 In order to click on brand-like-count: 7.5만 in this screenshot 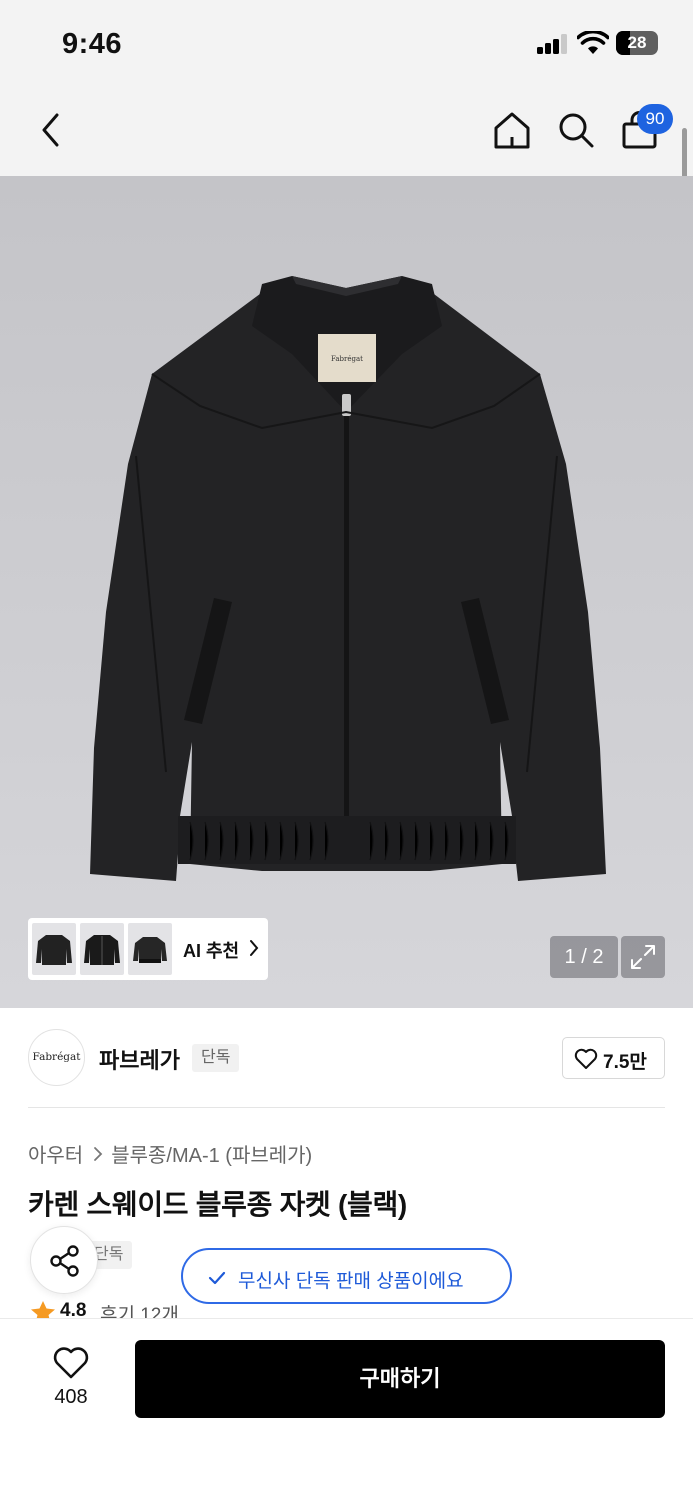, I will do `click(625, 1062)`.